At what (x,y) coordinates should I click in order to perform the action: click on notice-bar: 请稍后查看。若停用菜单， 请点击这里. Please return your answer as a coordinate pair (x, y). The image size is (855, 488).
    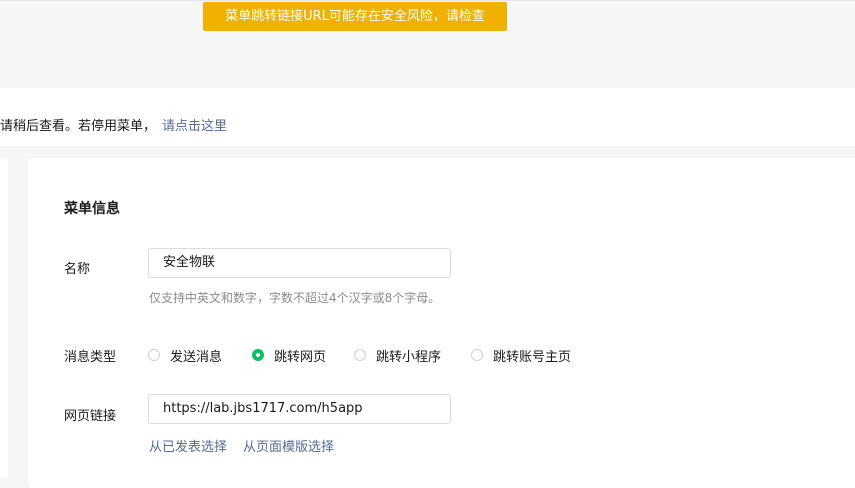
    Looking at the image, I should click on (427, 117).